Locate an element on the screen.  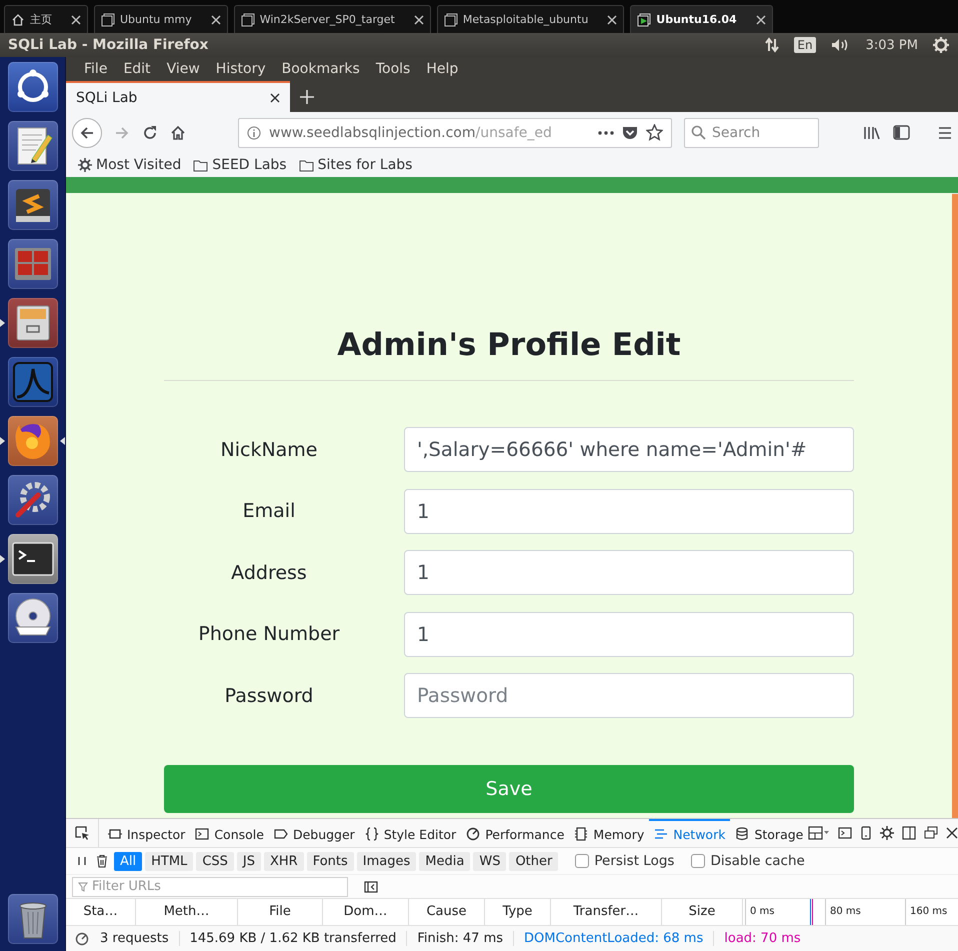
timeline-tick: 160 ms is located at coordinates (926, 912).